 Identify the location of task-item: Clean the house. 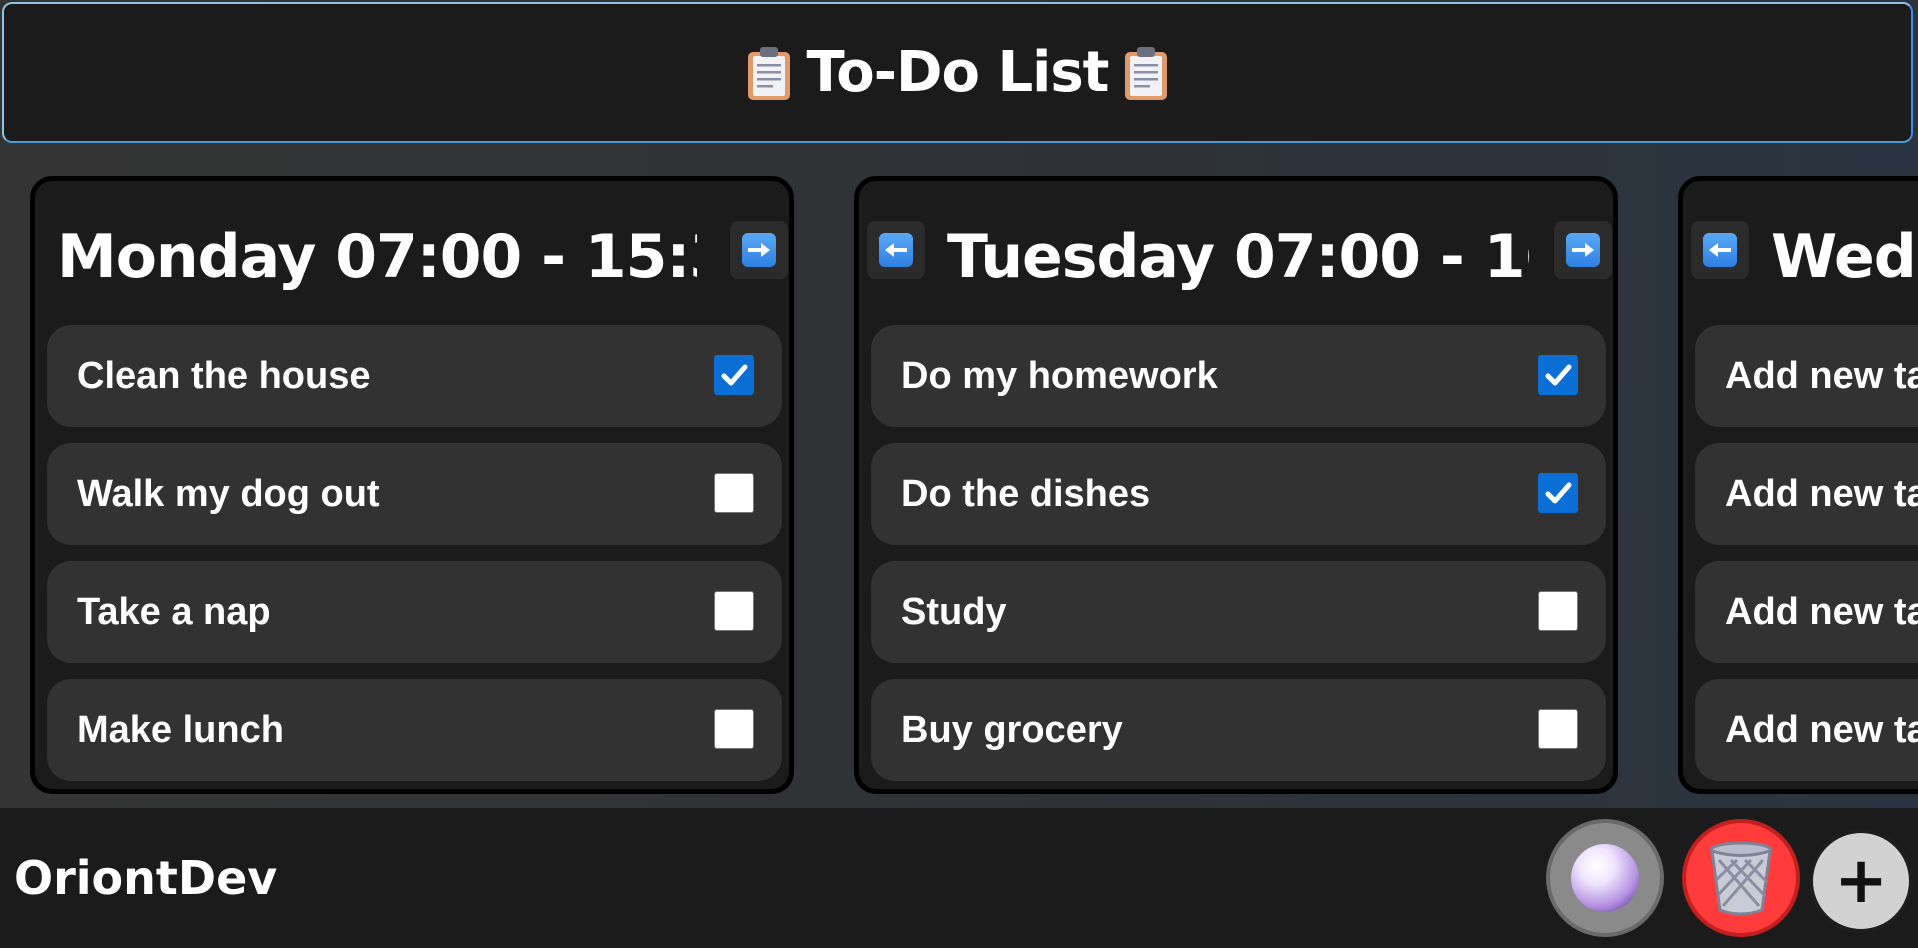
(414, 376).